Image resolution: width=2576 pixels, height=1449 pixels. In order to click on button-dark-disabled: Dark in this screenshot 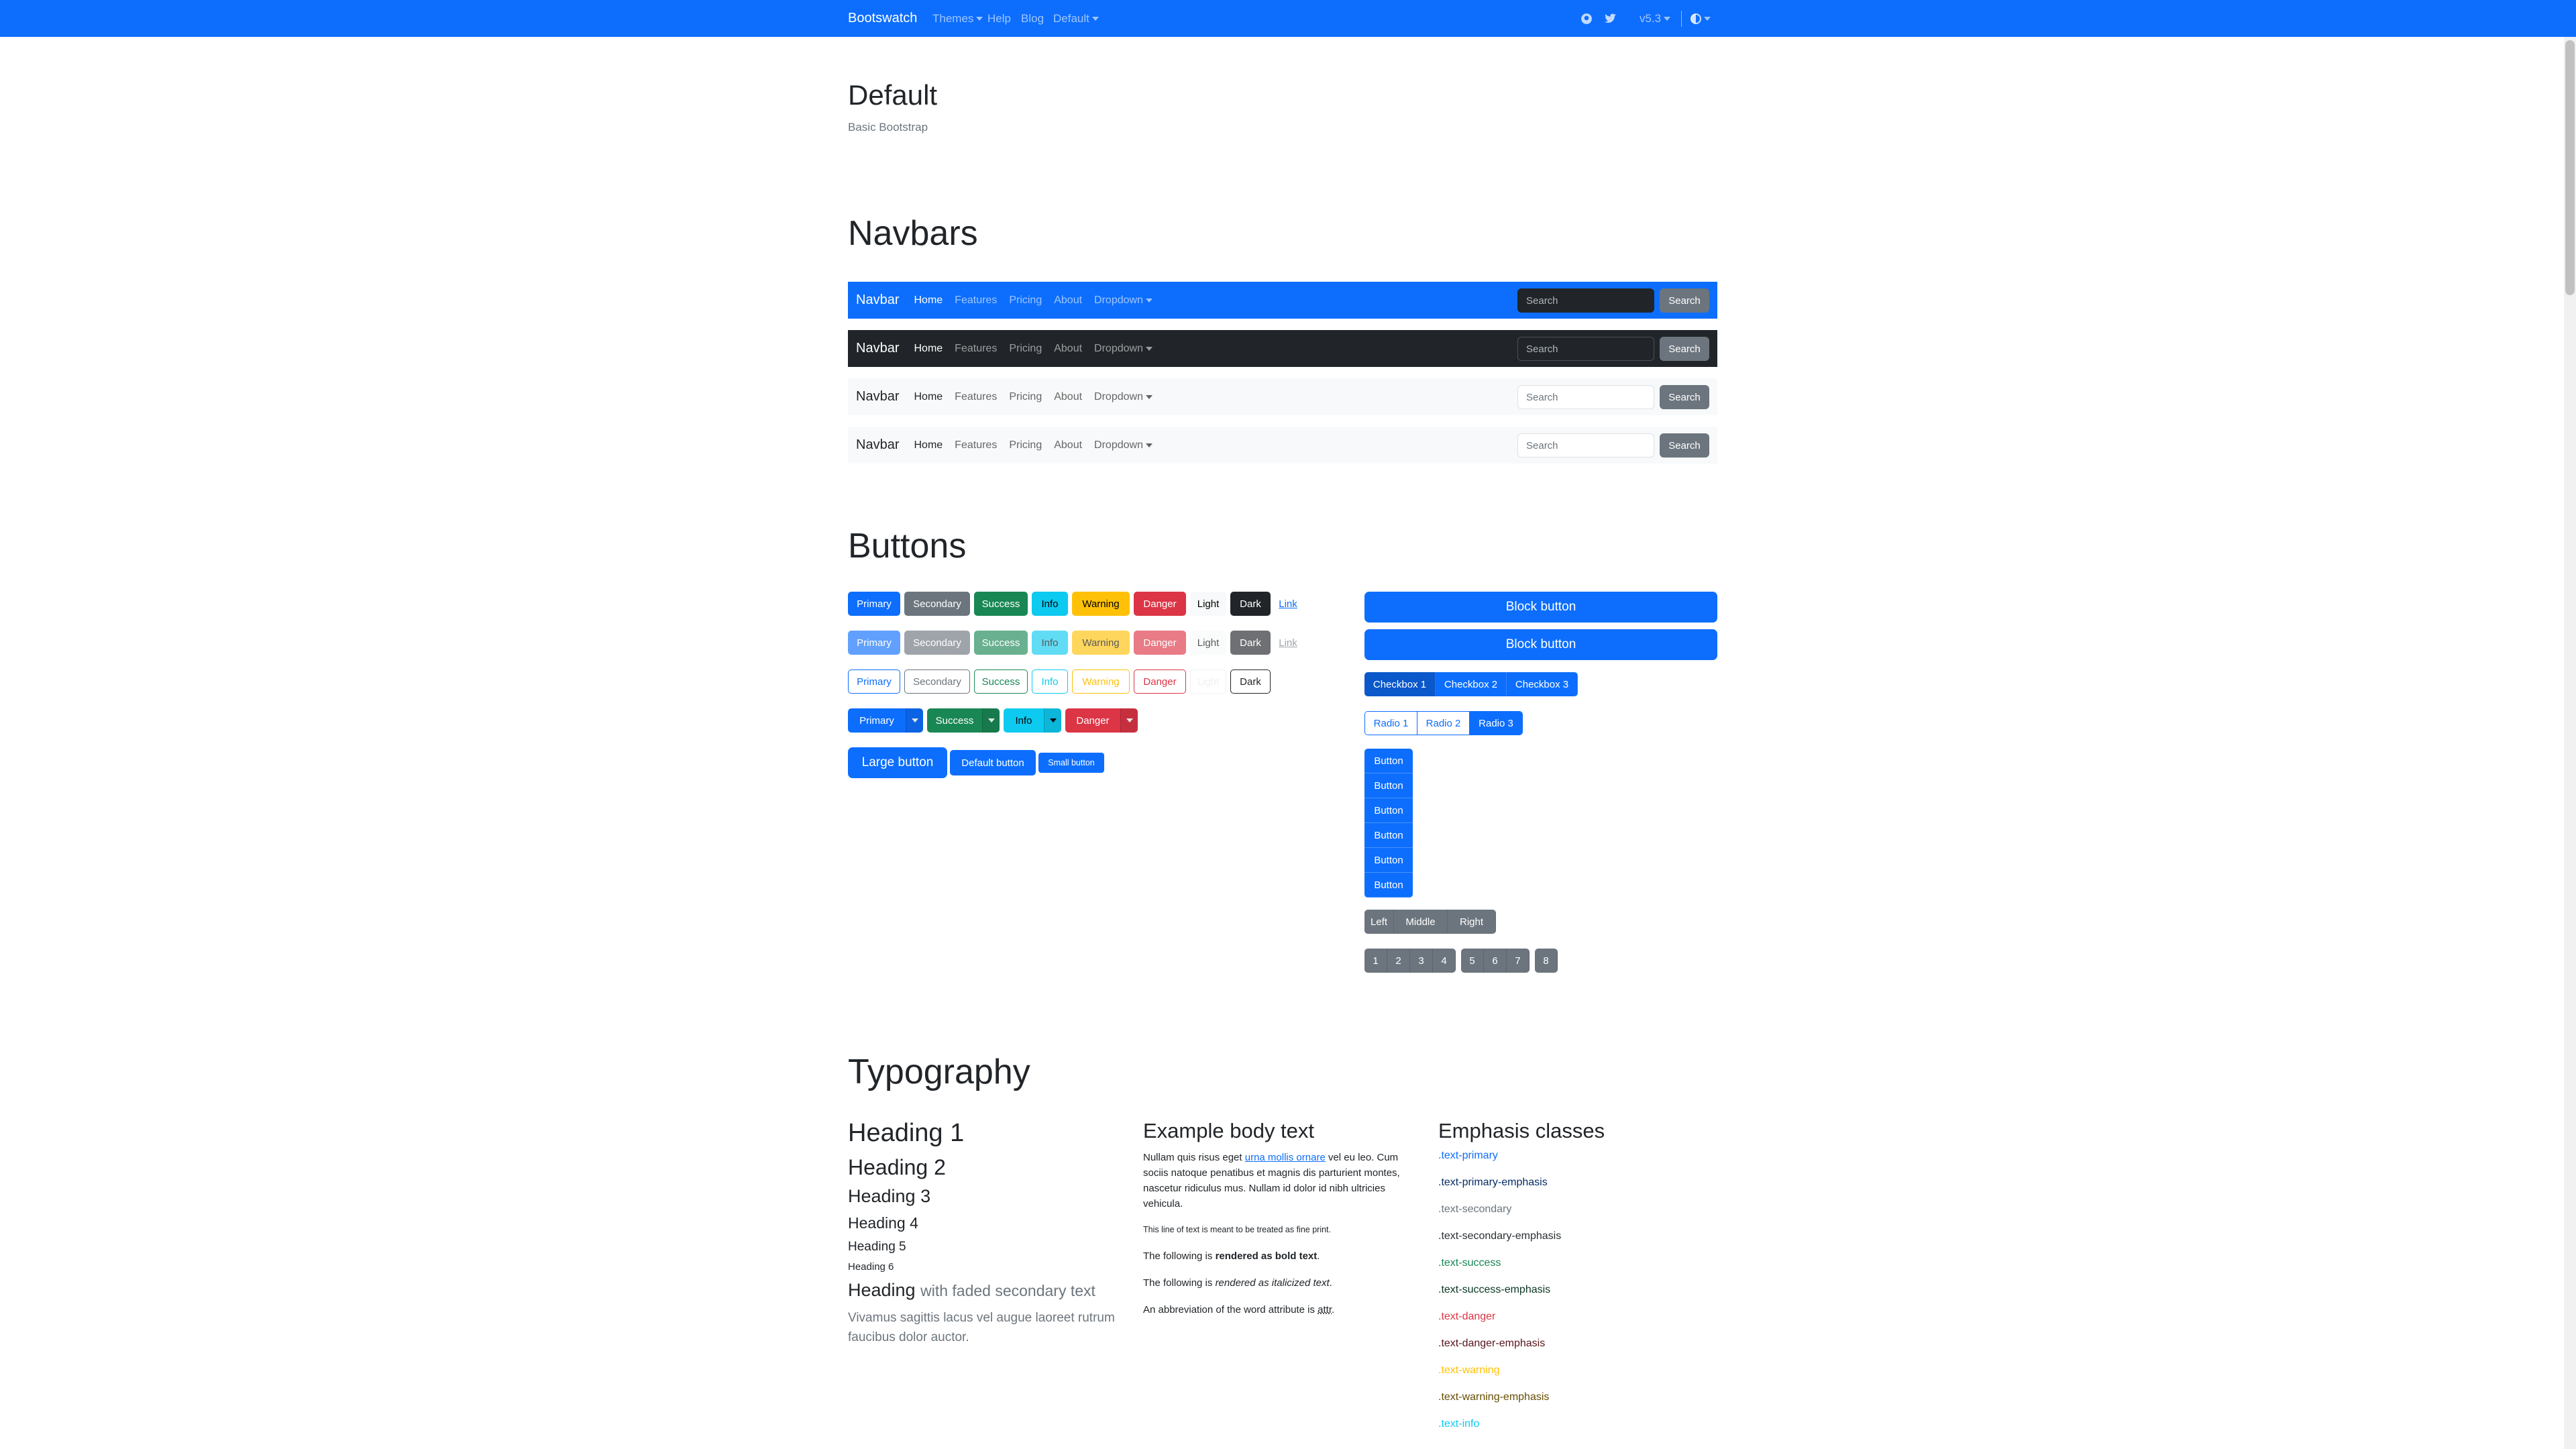, I will do `click(1250, 643)`.